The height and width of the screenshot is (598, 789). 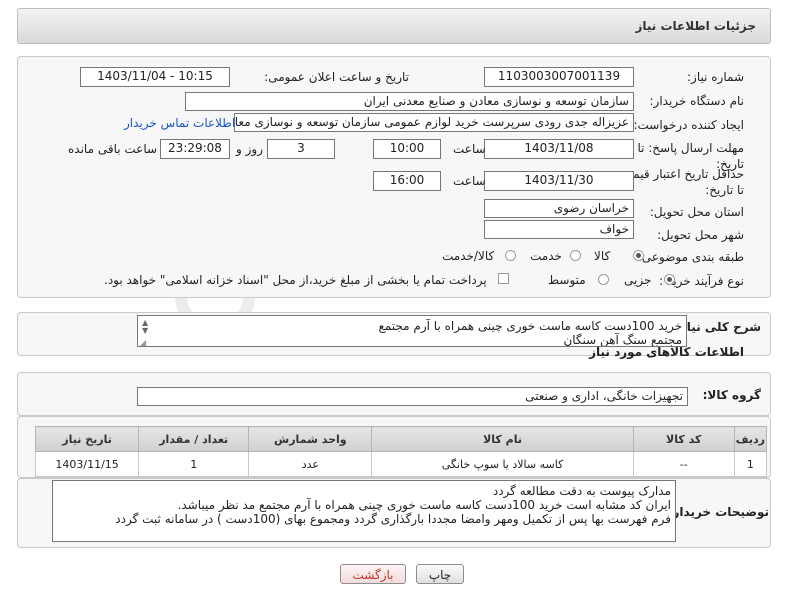 What do you see at coordinates (750, 439) in the screenshot?
I see `col-row-number: ردیف` at bounding box center [750, 439].